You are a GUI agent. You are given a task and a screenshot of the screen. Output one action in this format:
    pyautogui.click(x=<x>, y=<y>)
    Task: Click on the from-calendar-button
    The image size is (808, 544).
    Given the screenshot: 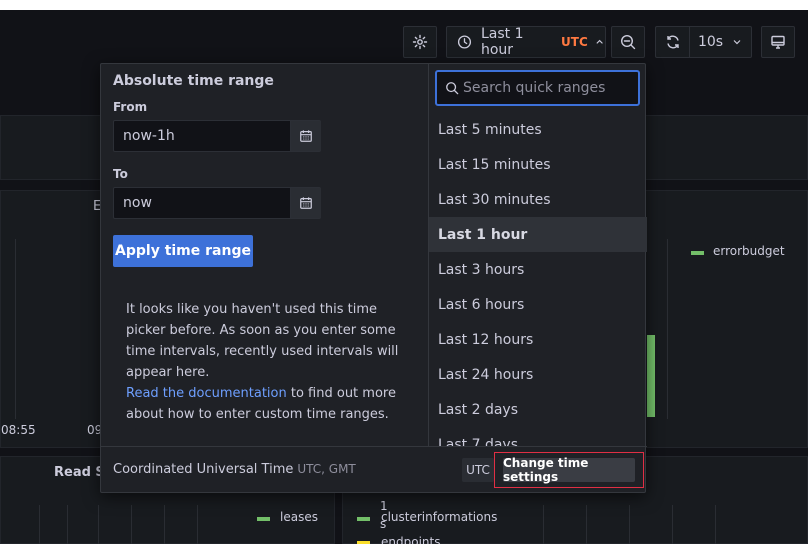 What is the action you would take?
    pyautogui.click(x=305, y=136)
    